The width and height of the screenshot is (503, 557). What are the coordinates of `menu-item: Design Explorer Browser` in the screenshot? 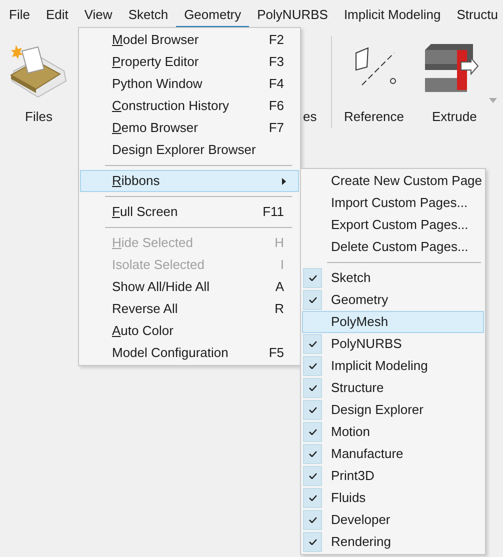 It's located at (189, 150).